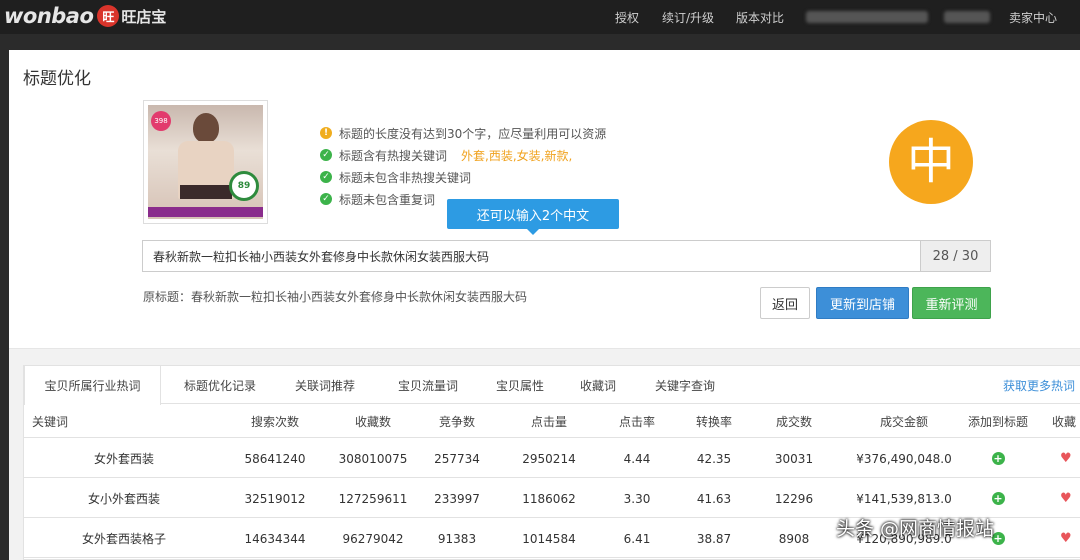 The image size is (1080, 560). I want to click on cell-favorites: 127259611, so click(373, 498).